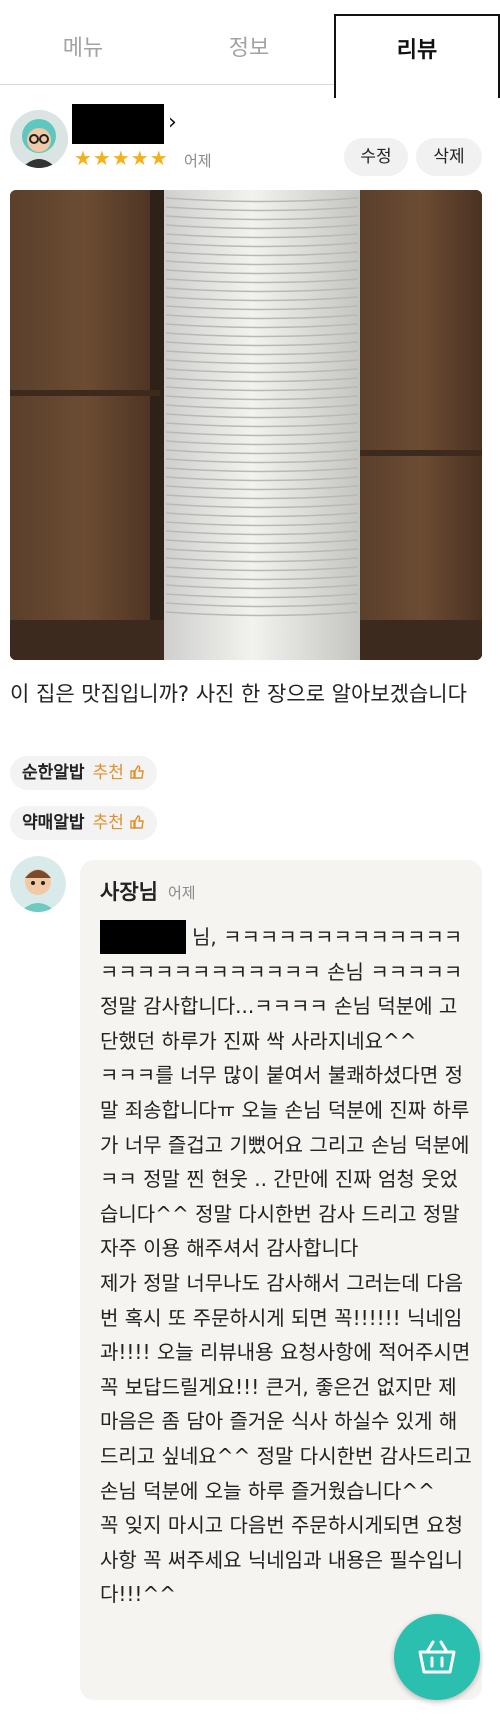 This screenshot has width=500, height=1731. I want to click on tab-menu: 메뉴, so click(83, 42).